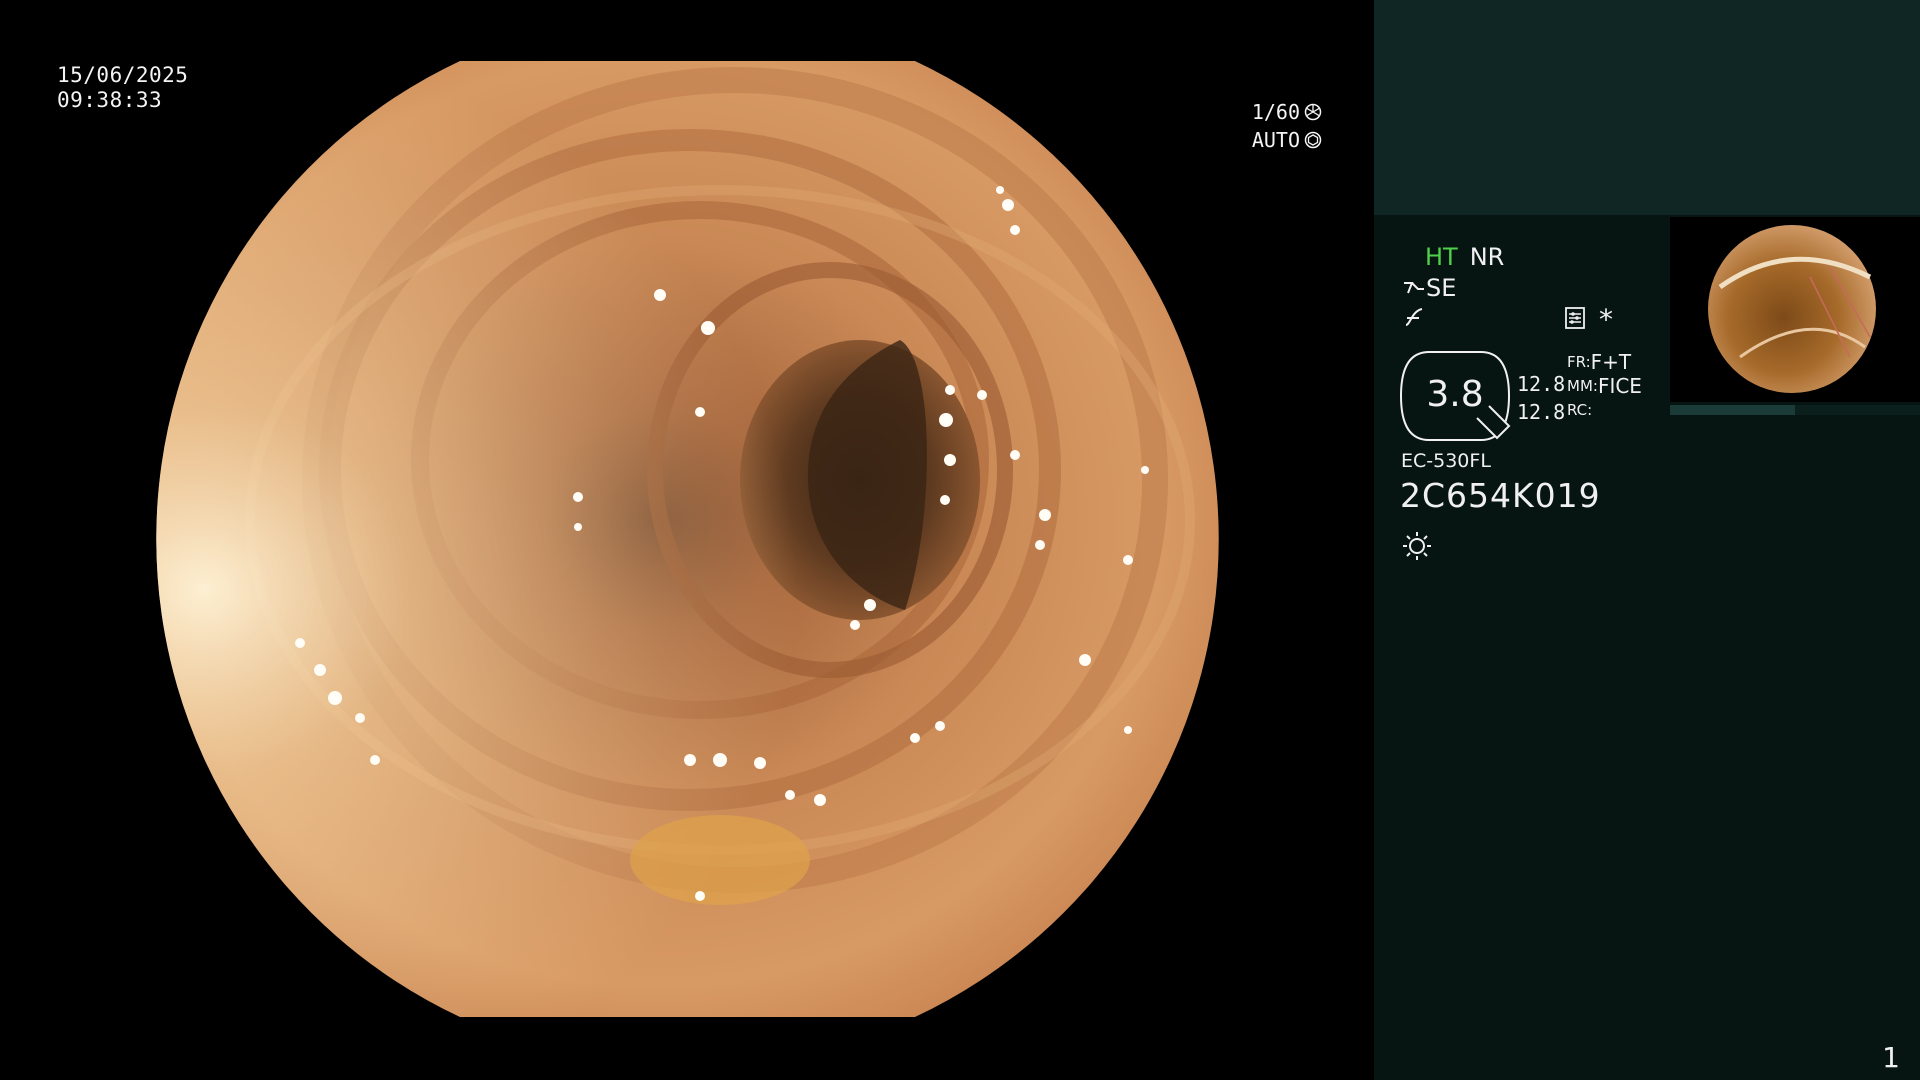 The image size is (1920, 1080). I want to click on fr-row: FR: F+T, so click(1599, 362).